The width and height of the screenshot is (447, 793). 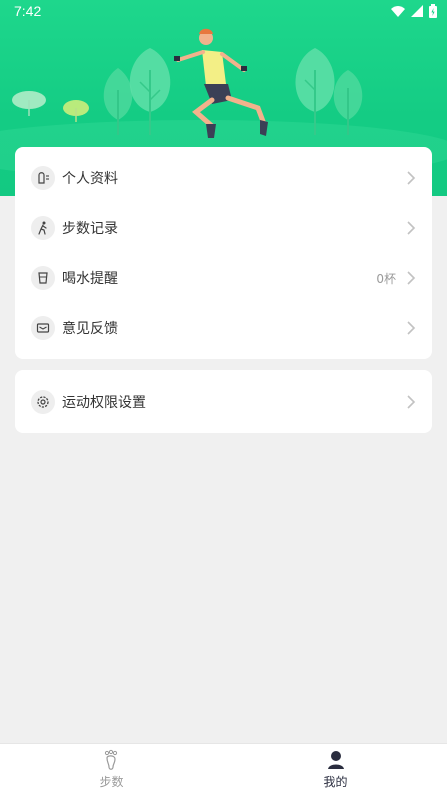 What do you see at coordinates (417, 11) in the screenshot?
I see `signal-icon` at bounding box center [417, 11].